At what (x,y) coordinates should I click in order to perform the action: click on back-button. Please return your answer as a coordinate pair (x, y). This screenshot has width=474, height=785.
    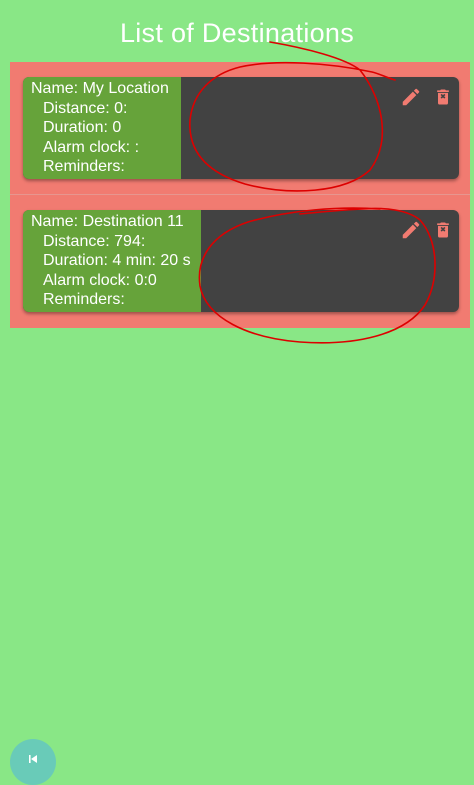
    Looking at the image, I should click on (33, 762).